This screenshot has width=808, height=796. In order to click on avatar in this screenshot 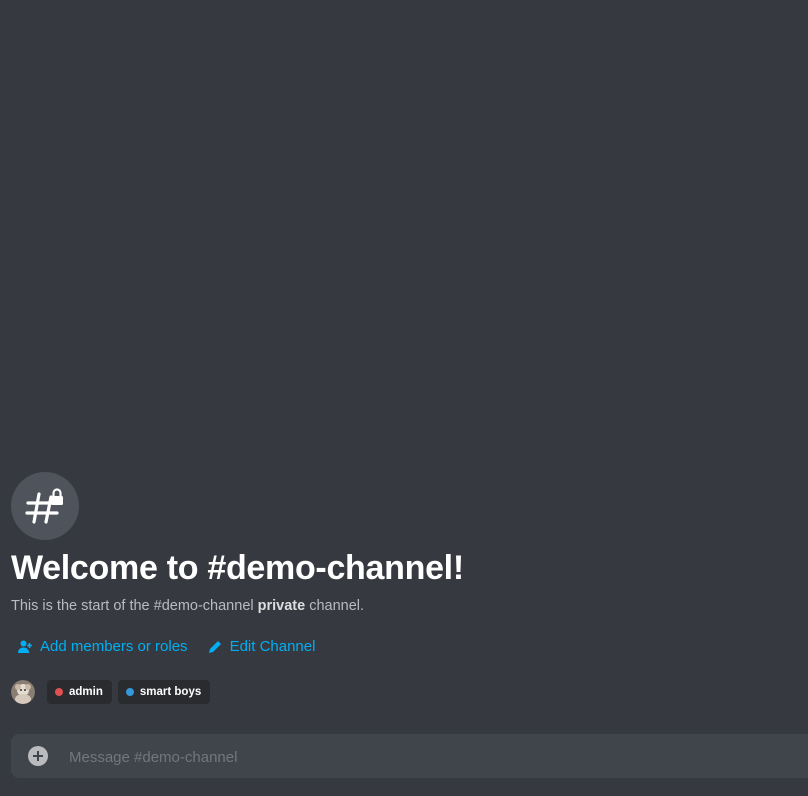, I will do `click(23, 692)`.